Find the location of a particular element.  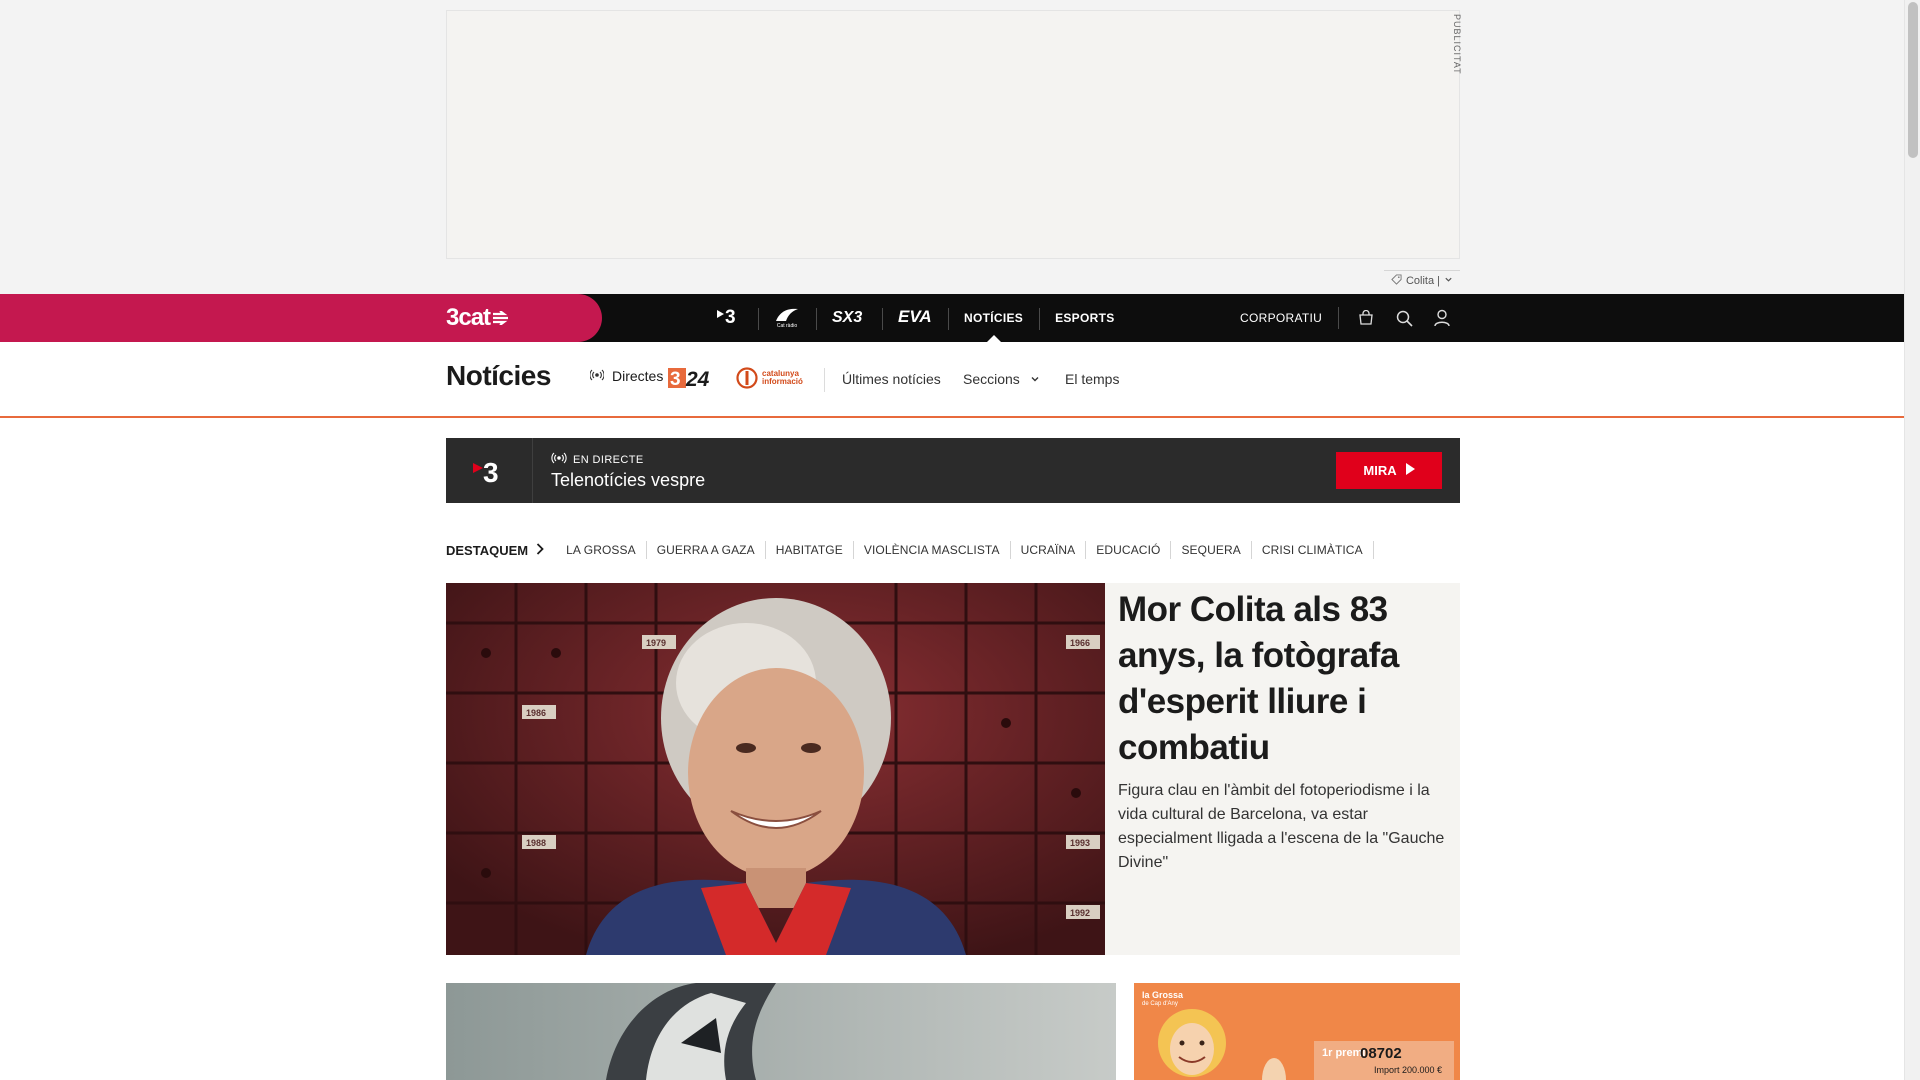

box-number: 1988 is located at coordinates (536, 843).